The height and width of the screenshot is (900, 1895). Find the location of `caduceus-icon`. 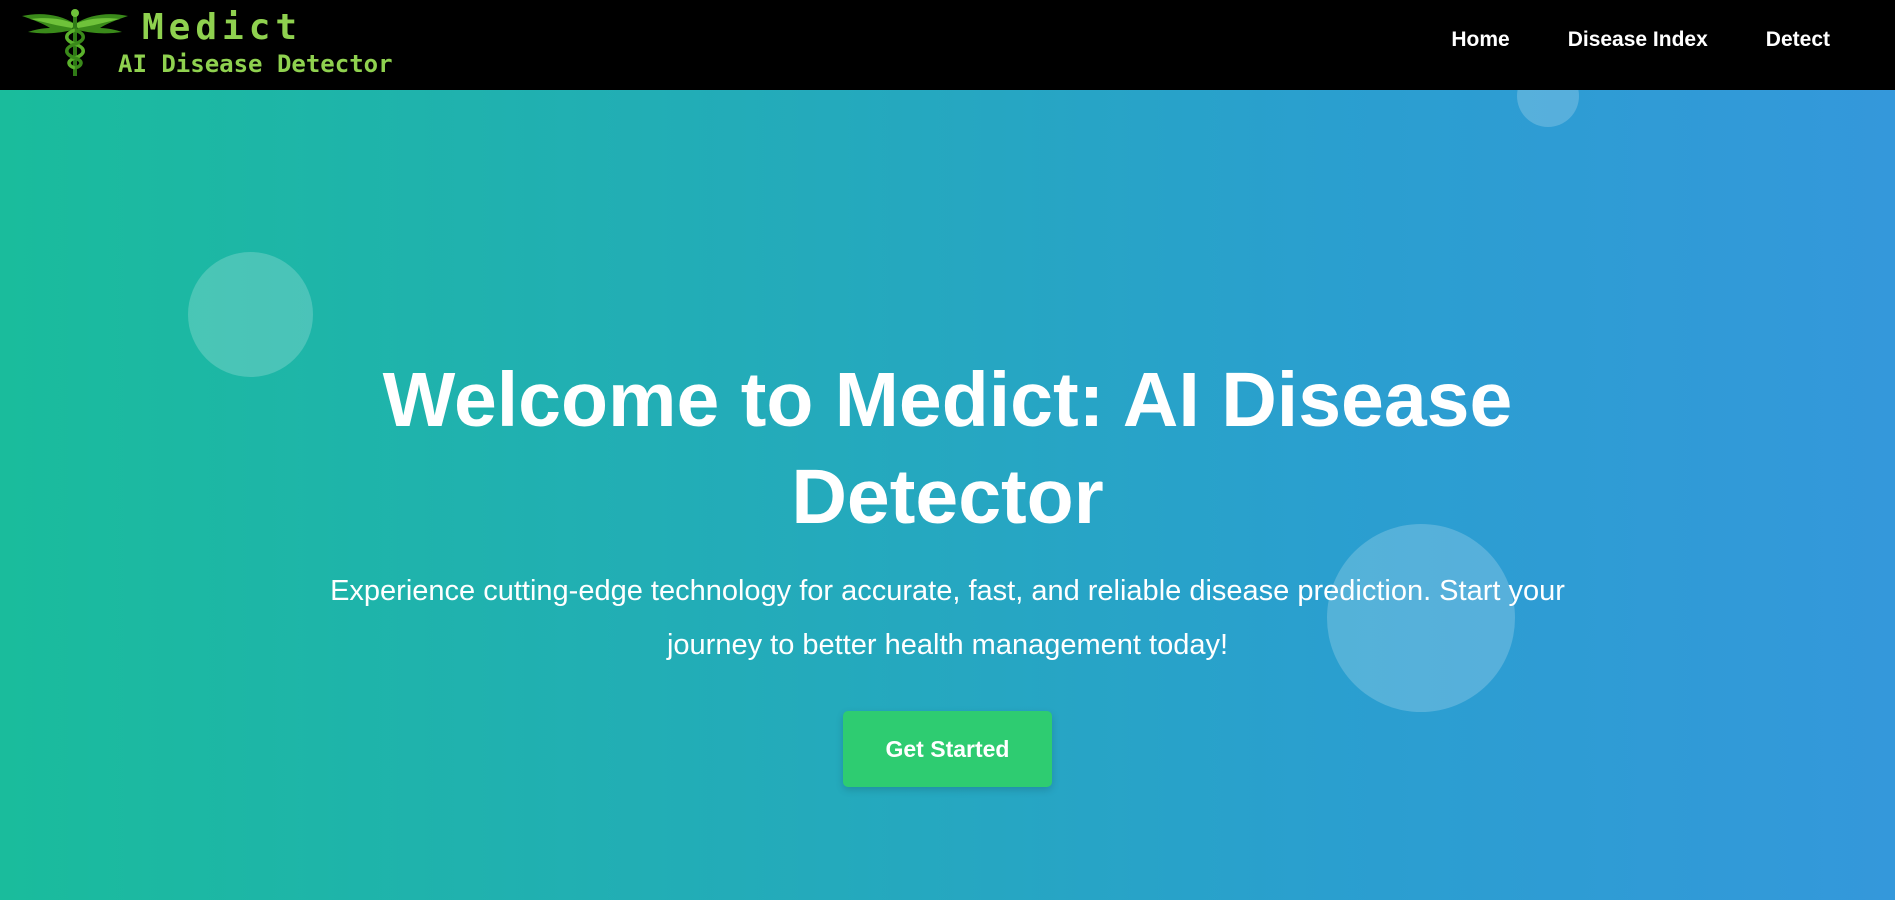

caduceus-icon is located at coordinates (75, 42).